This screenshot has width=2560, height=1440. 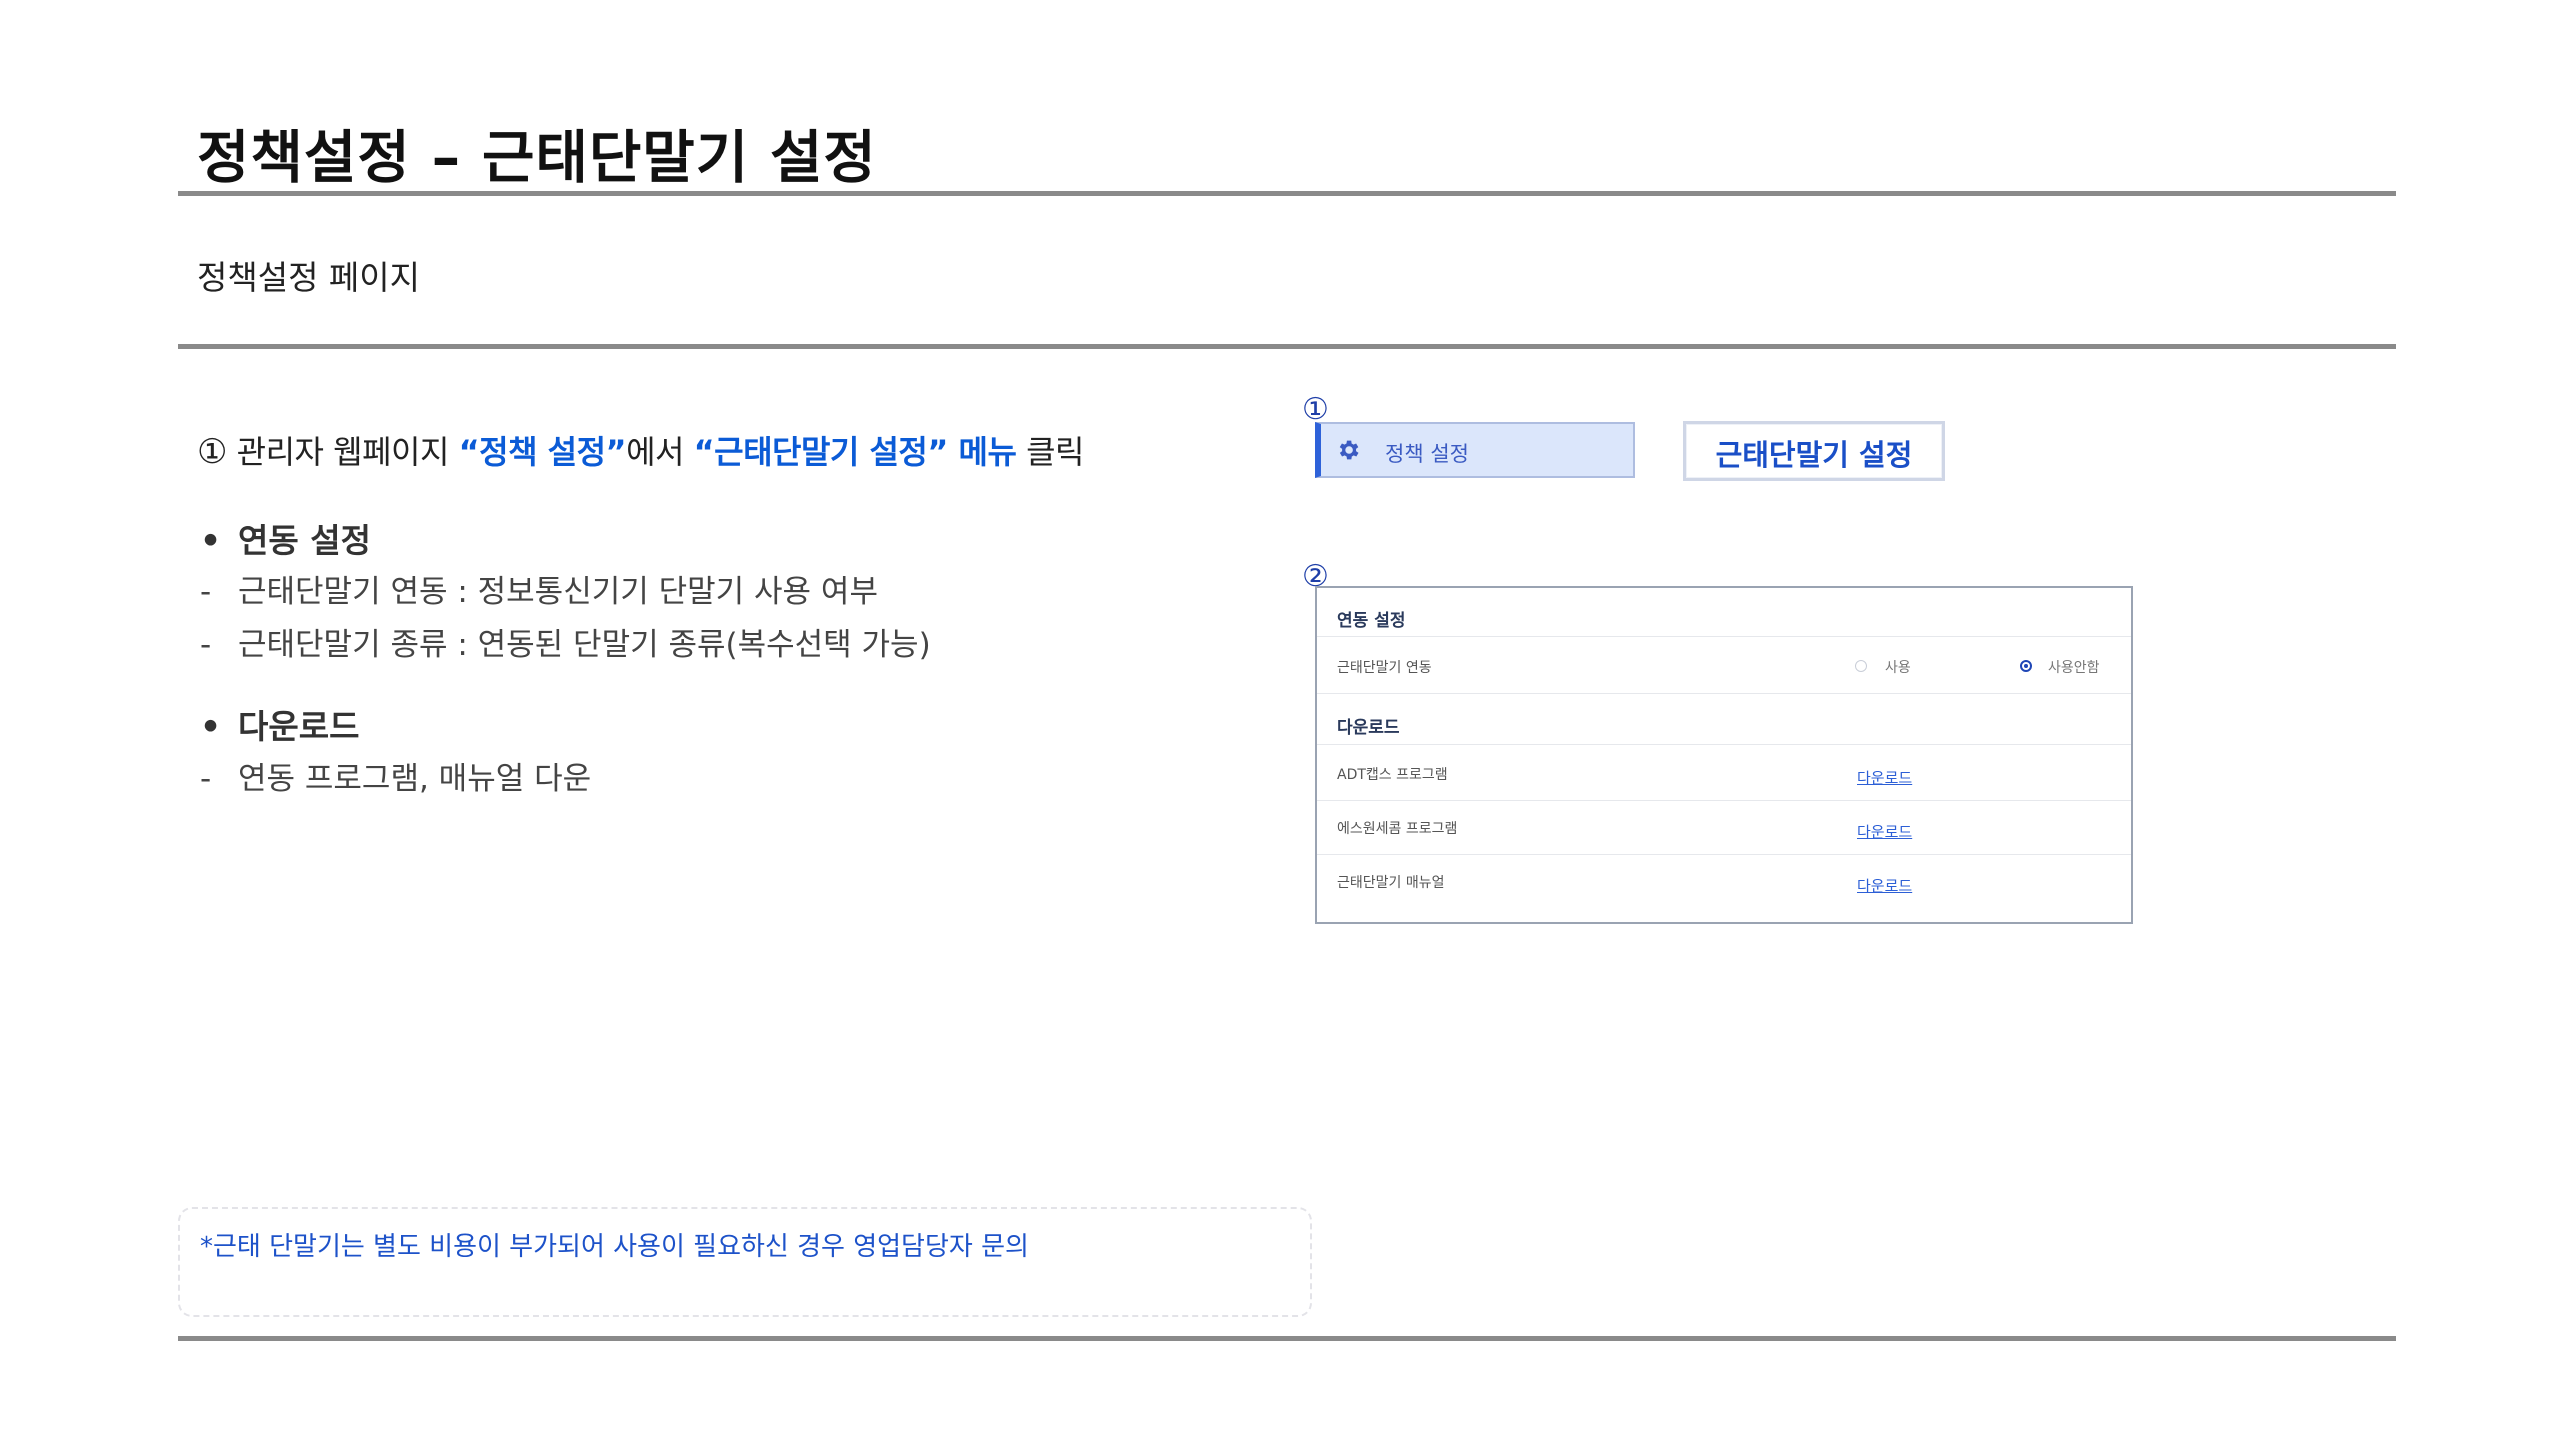 What do you see at coordinates (1384, 668) in the screenshot?
I see `integration-row-label: 근태단말기 연동` at bounding box center [1384, 668].